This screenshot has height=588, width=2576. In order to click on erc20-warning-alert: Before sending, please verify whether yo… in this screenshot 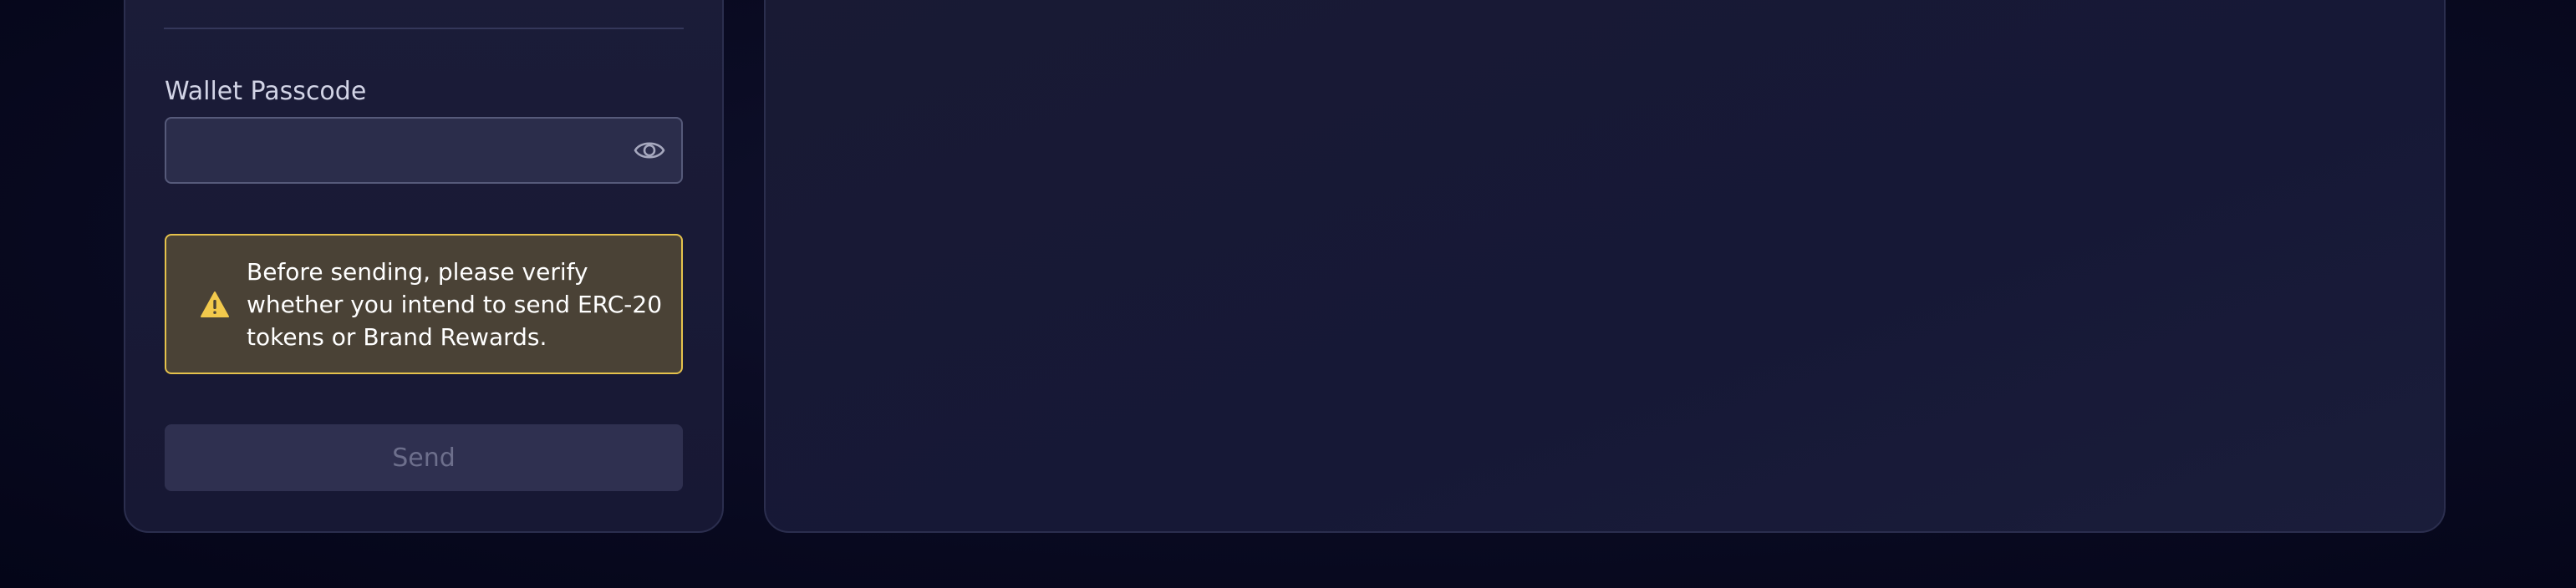, I will do `click(424, 304)`.